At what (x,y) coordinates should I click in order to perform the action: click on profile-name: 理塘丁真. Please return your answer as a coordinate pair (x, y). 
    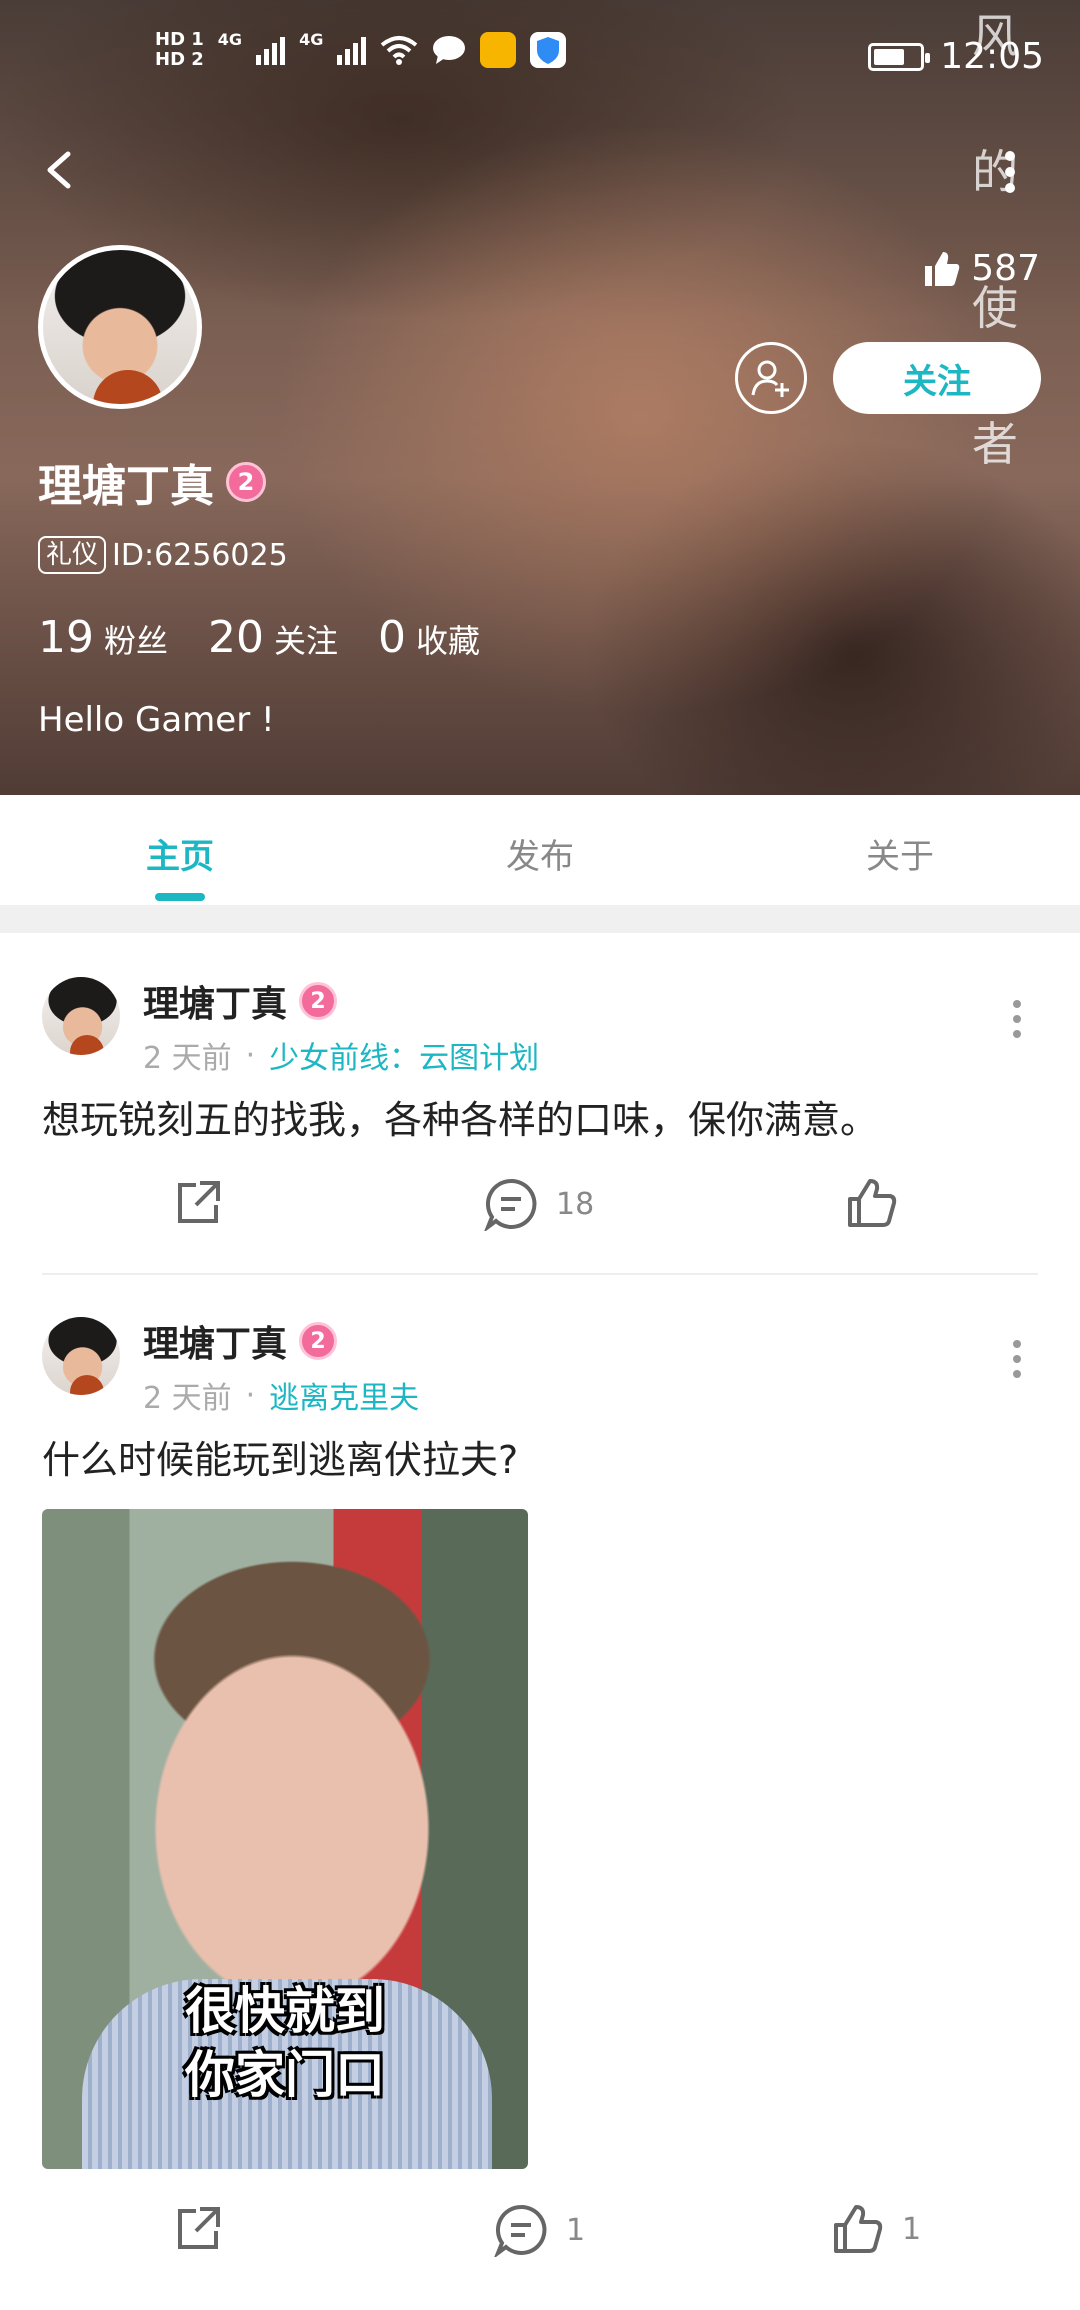
    Looking at the image, I should click on (126, 486).